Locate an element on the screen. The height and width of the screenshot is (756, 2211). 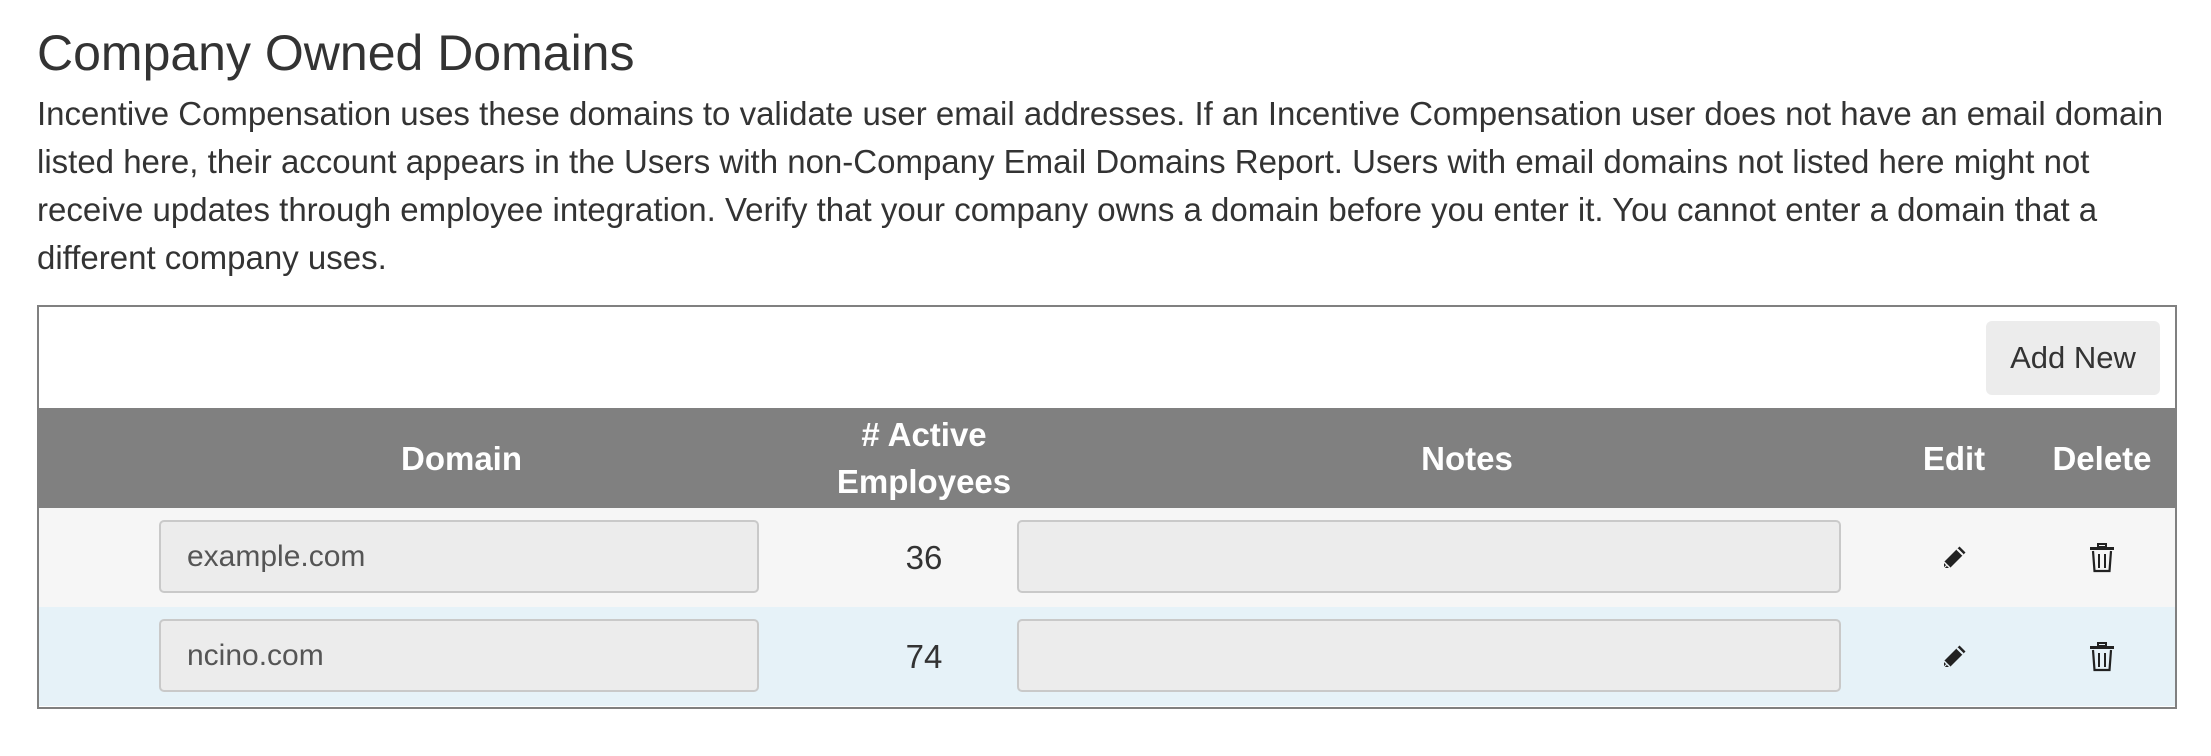
column-header-active-employees: # Active Employees is located at coordinates (924, 458).